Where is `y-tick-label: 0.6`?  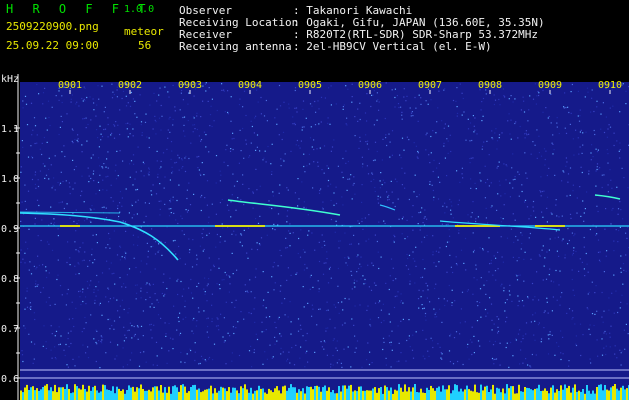
y-tick-label: 0.6 is located at coordinates (10, 379).